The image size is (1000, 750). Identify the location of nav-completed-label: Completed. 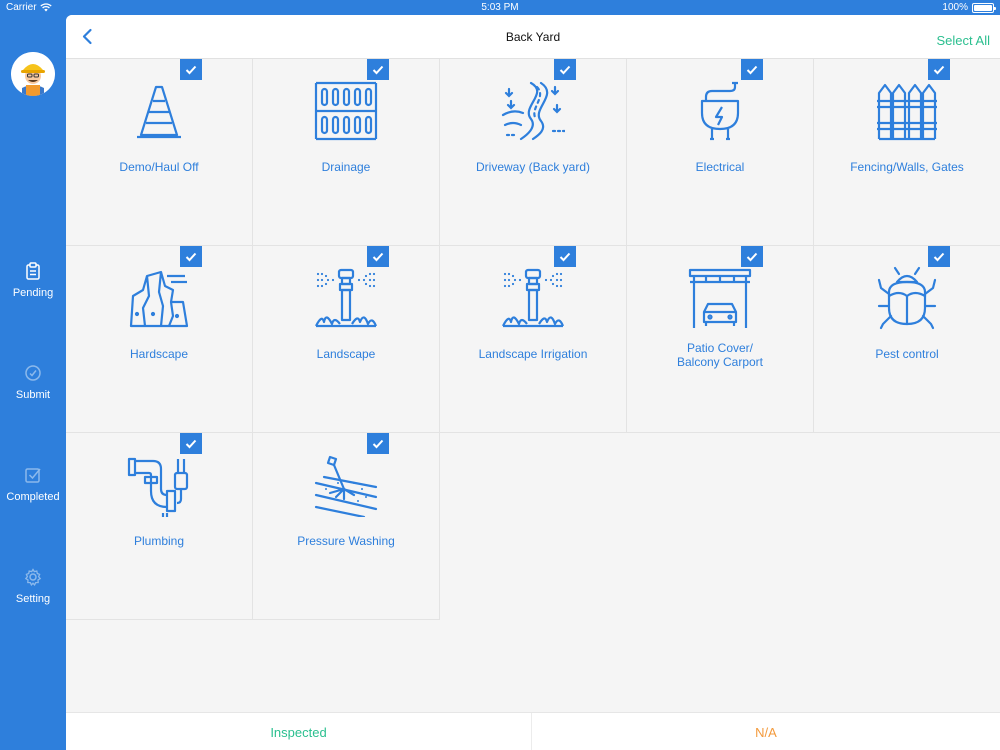
(33, 497).